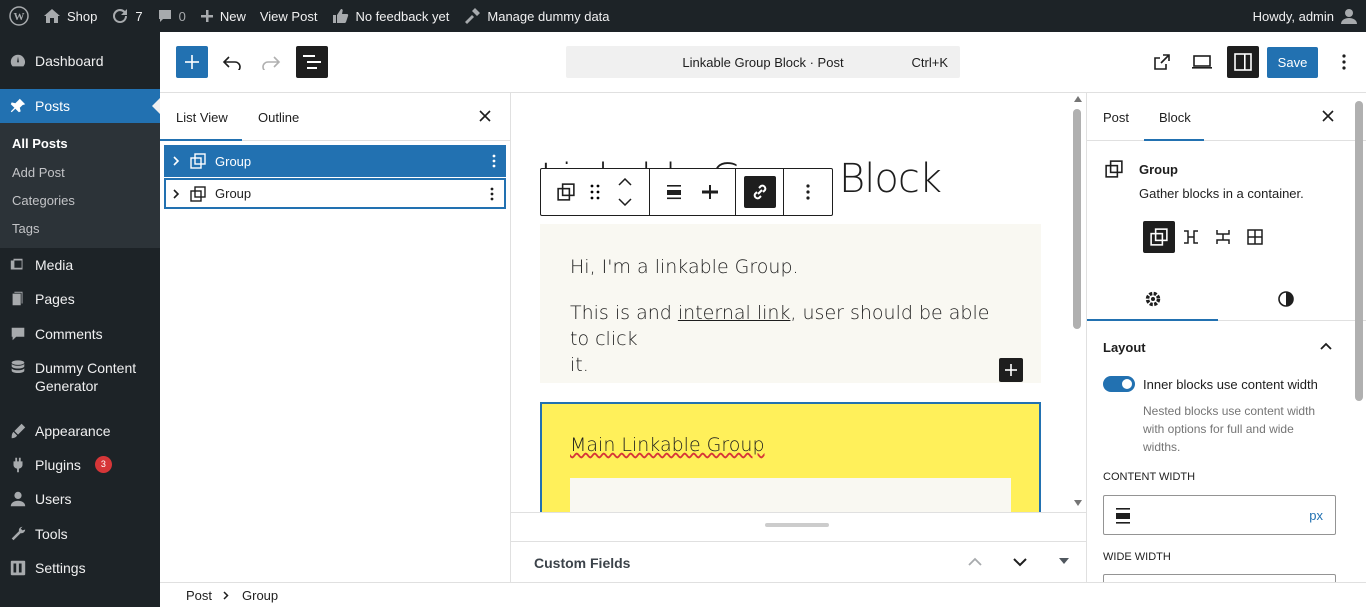  What do you see at coordinates (25, 228) in the screenshot?
I see `submenu-tags: Tags` at bounding box center [25, 228].